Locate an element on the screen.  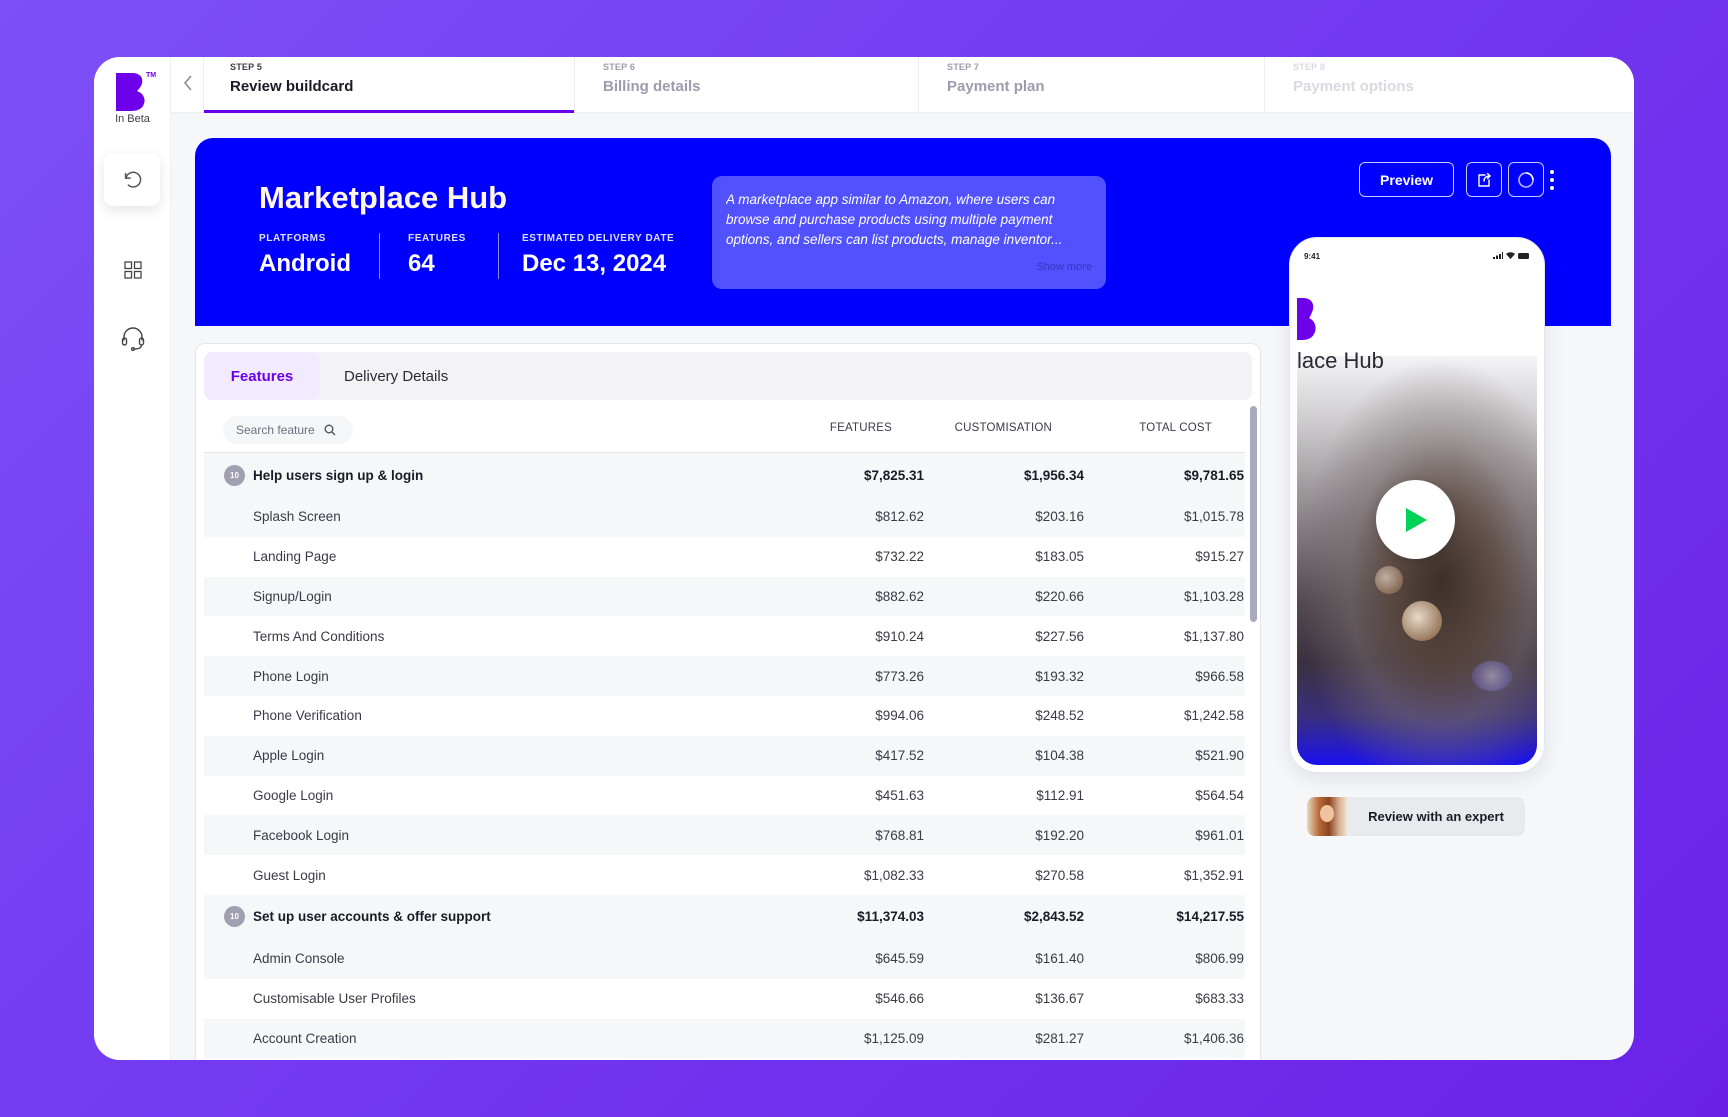
share-icon is located at coordinates (1484, 179).